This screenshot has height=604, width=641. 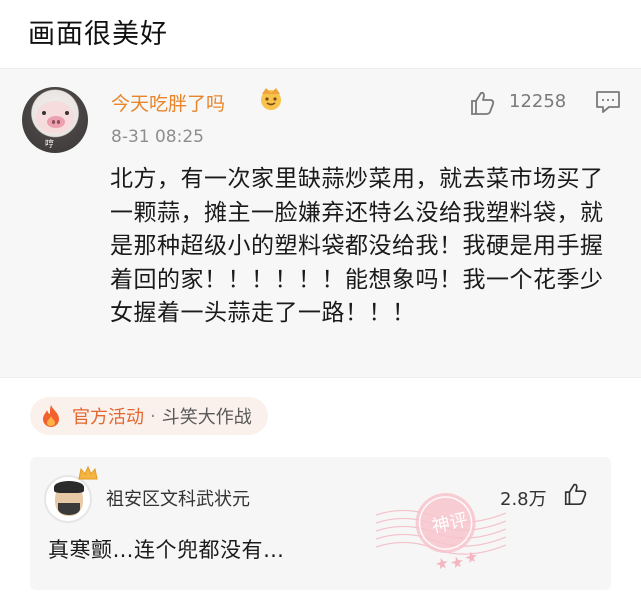 What do you see at coordinates (608, 102) in the screenshot?
I see `comment-icon` at bounding box center [608, 102].